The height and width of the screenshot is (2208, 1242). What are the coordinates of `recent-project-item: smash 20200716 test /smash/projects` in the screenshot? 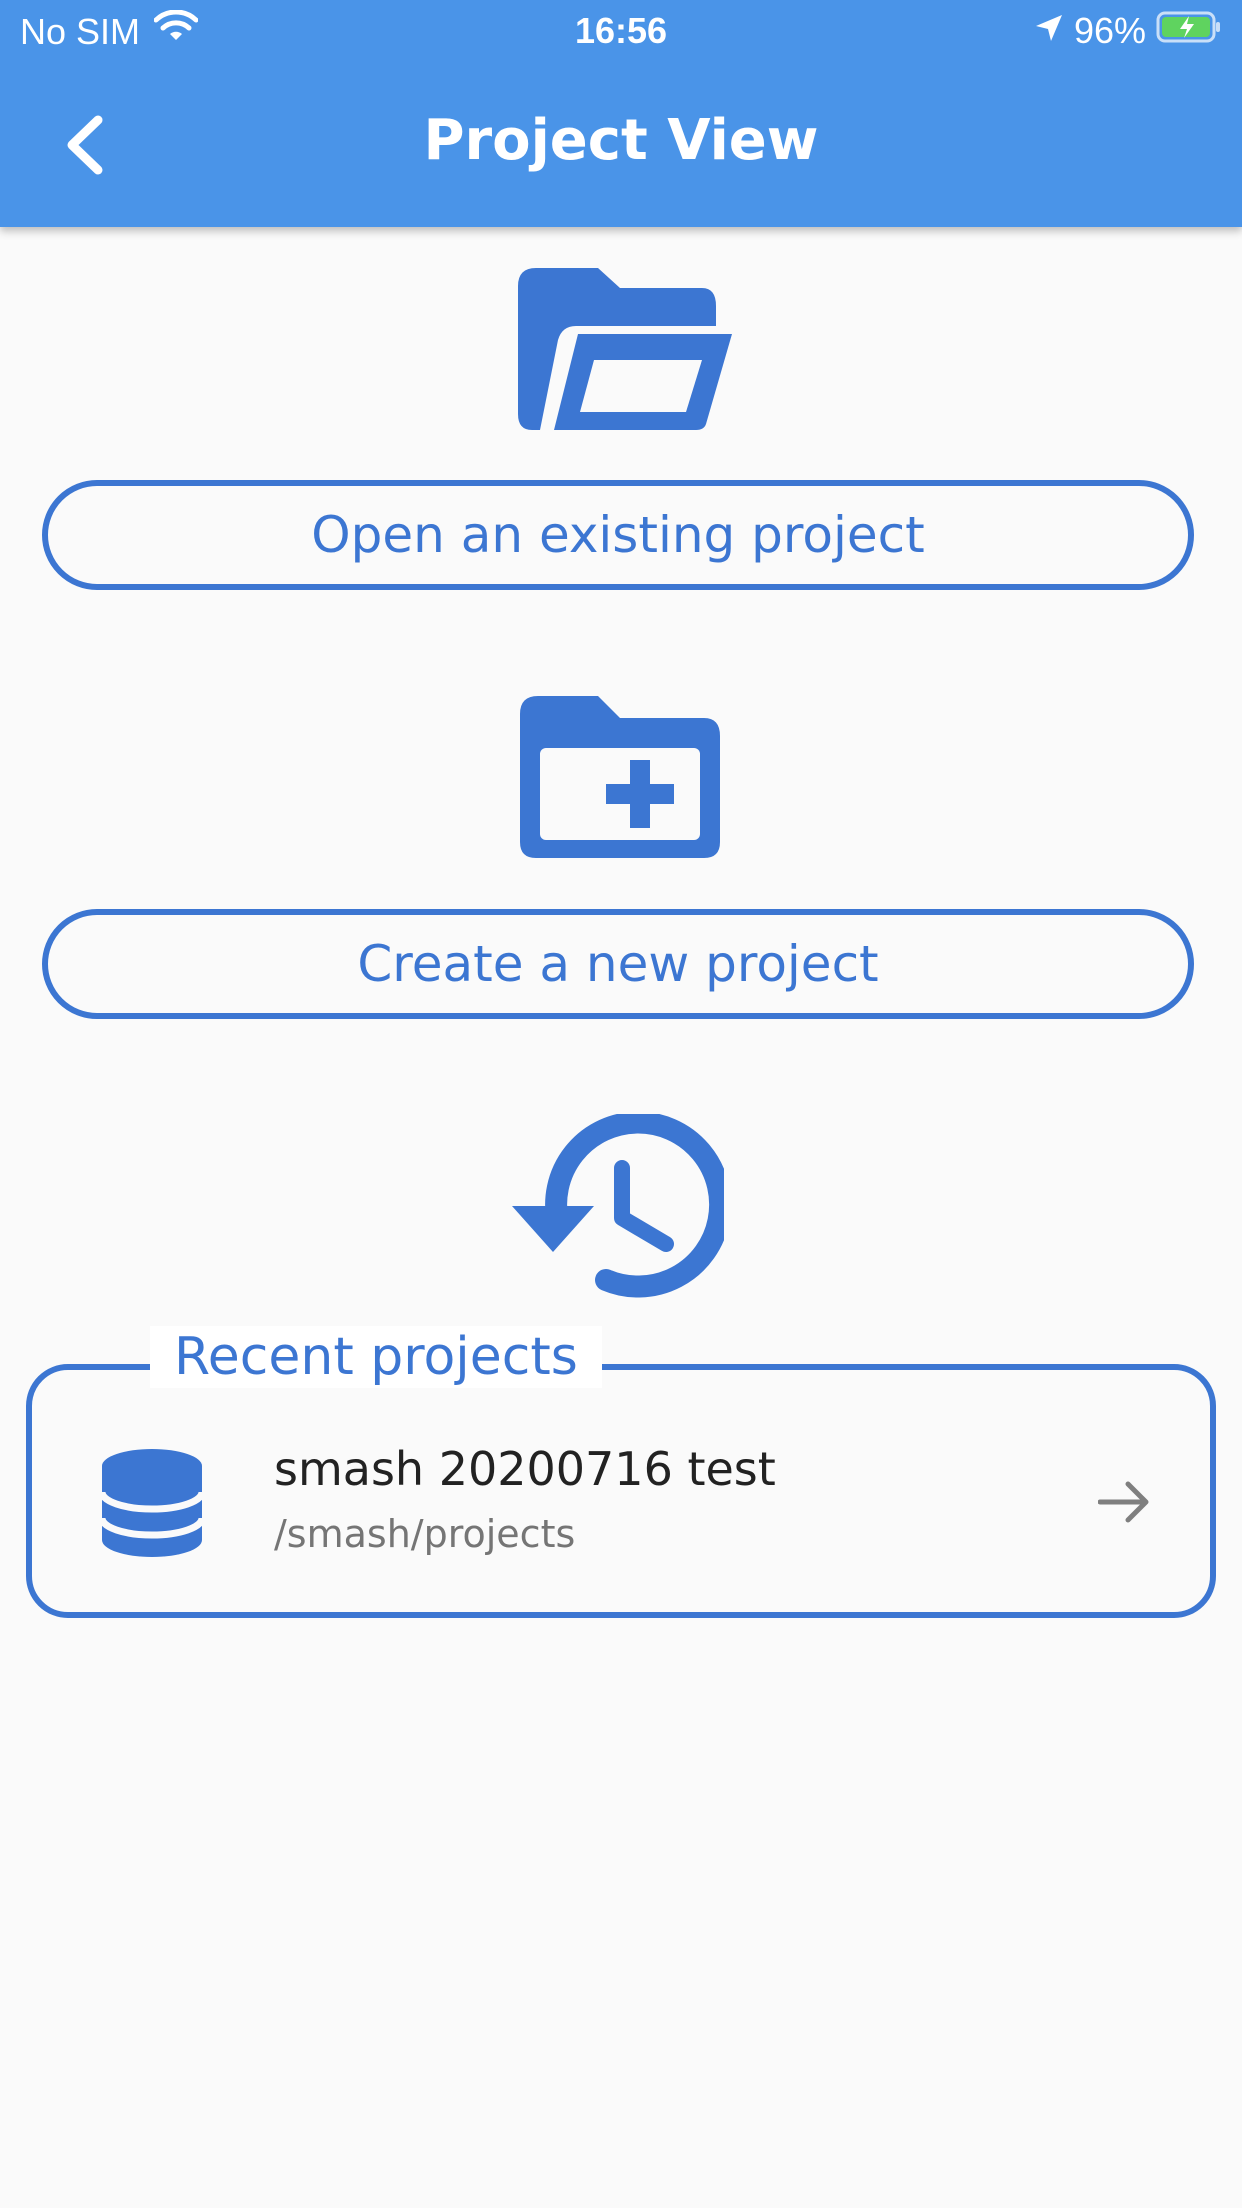 It's located at (621, 1500).